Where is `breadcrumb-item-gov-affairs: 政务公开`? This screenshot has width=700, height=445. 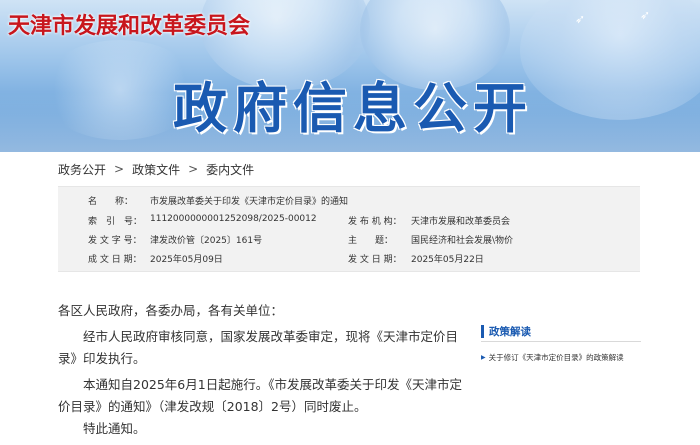
breadcrumb-item-gov-affairs: 政务公开 is located at coordinates (82, 169).